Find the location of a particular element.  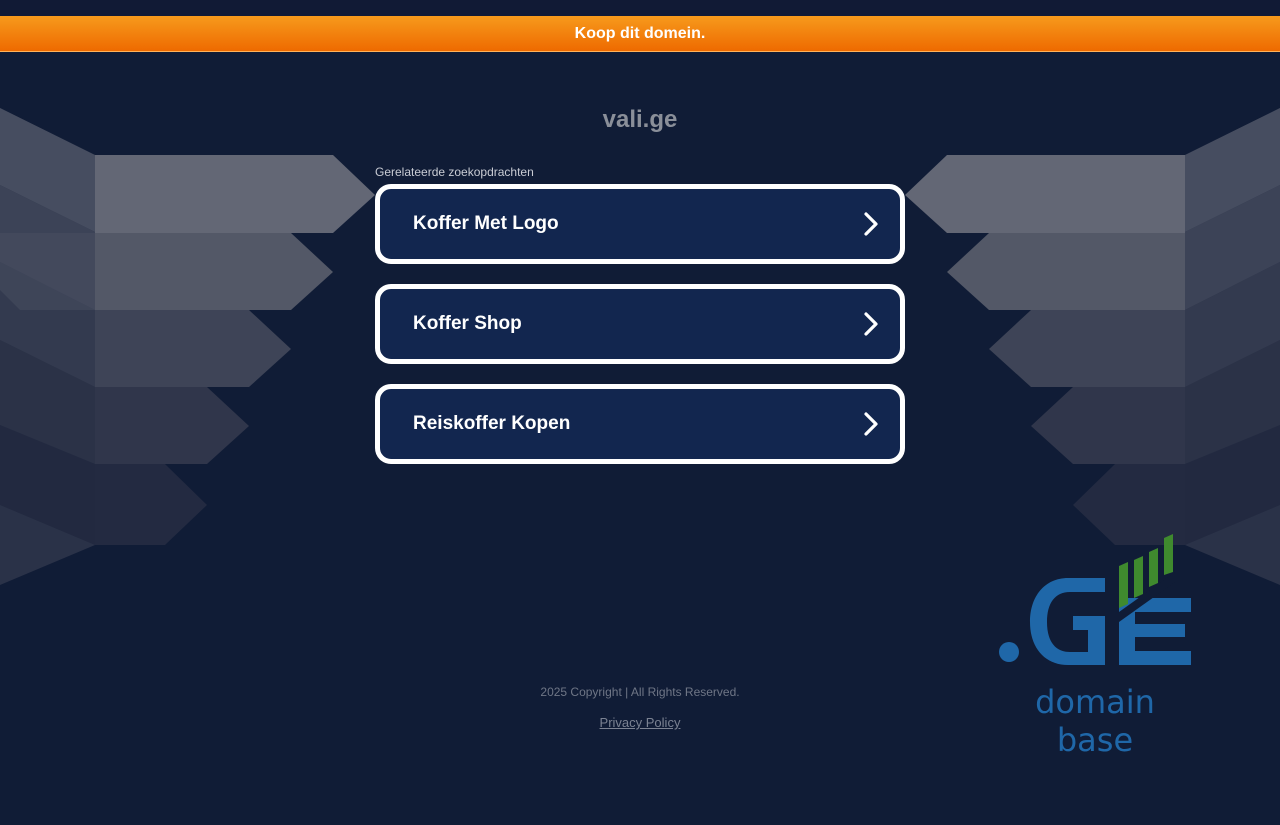

related-searches-label: Gerelateerde zoekopdrachten is located at coordinates (454, 172).